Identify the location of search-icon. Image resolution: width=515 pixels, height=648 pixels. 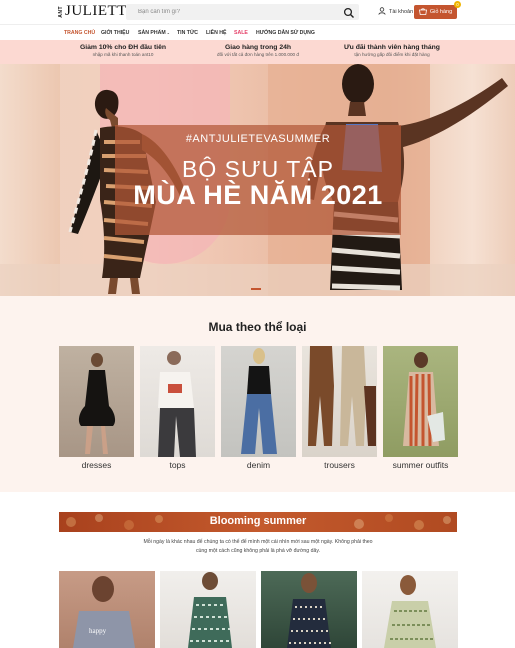
(349, 12).